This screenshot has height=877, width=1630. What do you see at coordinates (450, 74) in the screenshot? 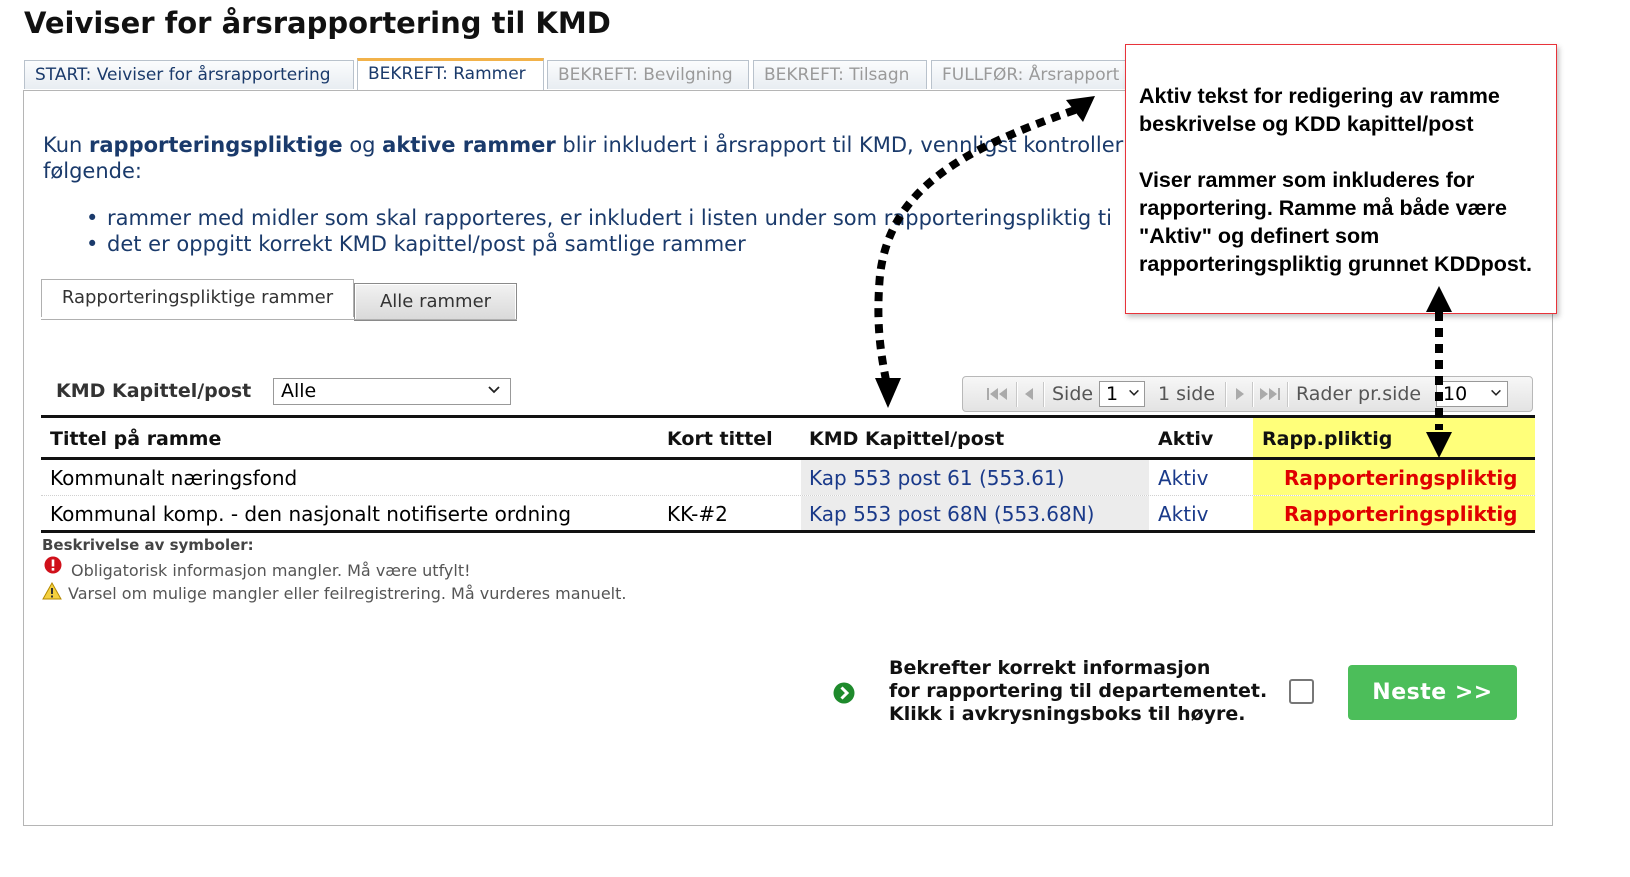
I see `tab-bekreft-rammer: BEKREFT: Rammer` at bounding box center [450, 74].